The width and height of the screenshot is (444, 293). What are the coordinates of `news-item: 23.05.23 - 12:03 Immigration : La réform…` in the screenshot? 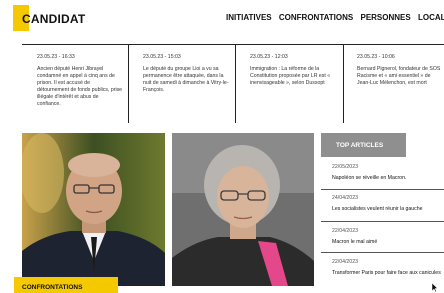 It's located at (290, 84).